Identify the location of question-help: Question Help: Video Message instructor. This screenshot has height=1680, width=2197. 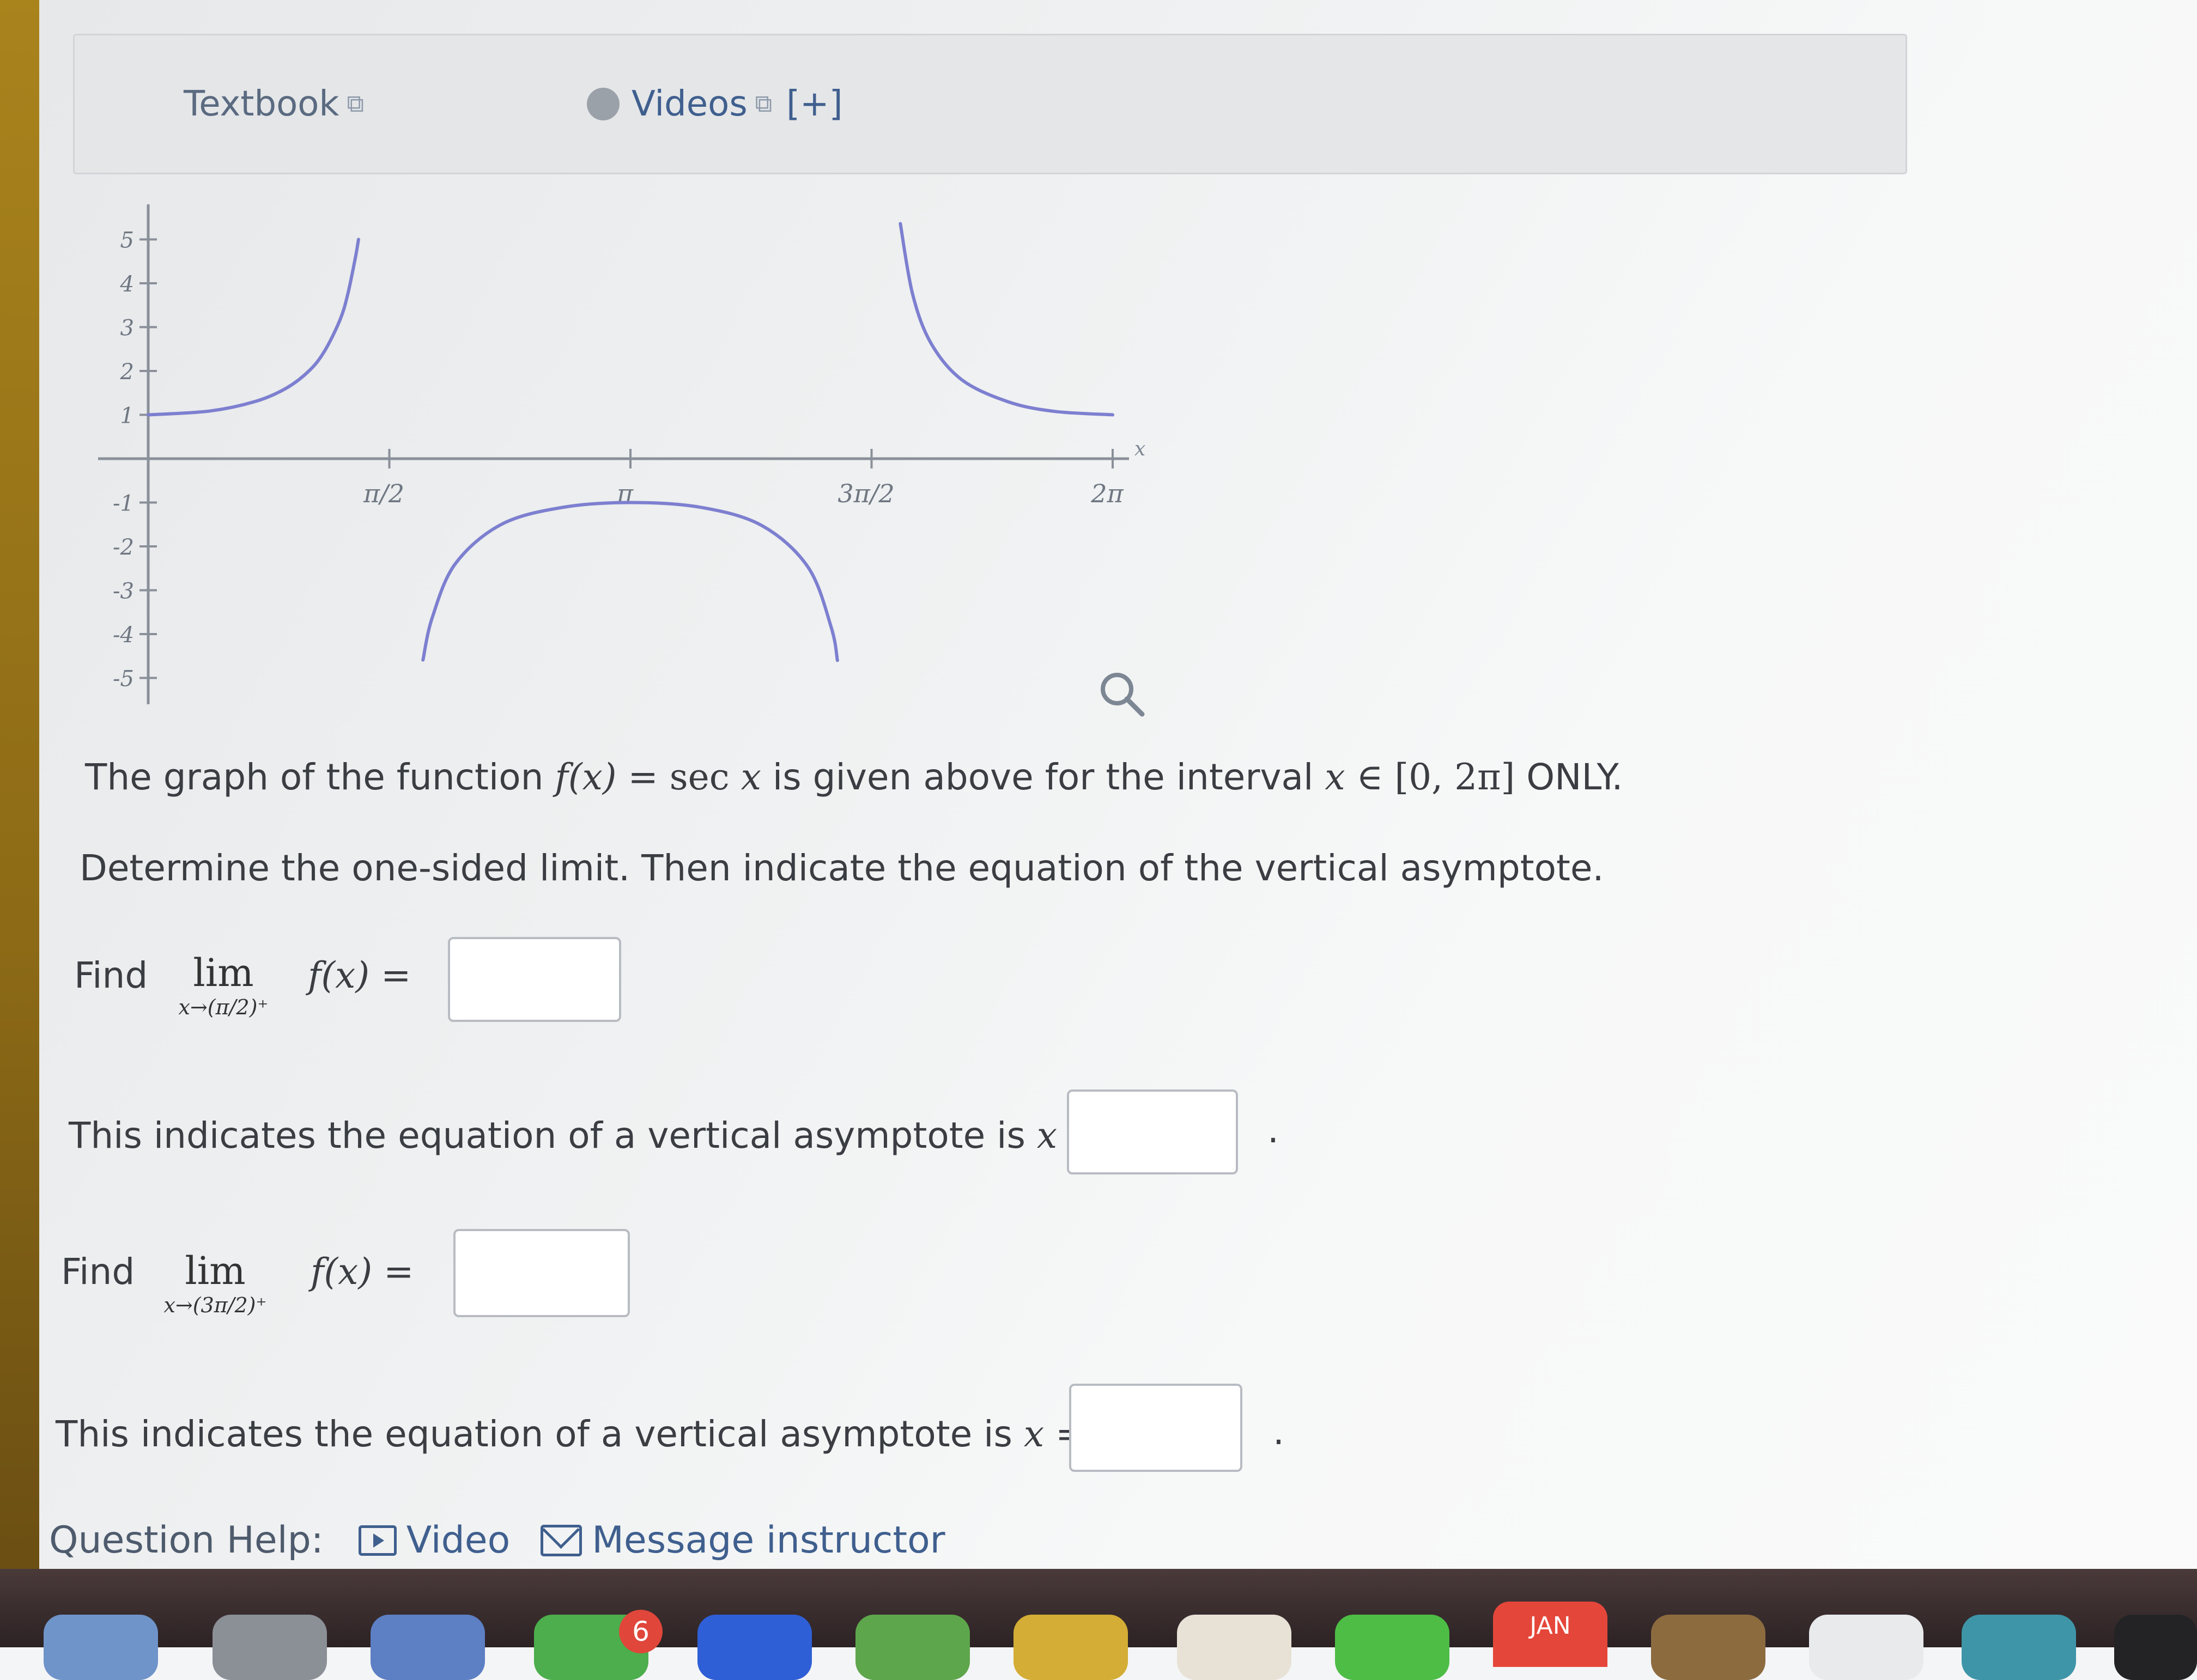
(497, 1540).